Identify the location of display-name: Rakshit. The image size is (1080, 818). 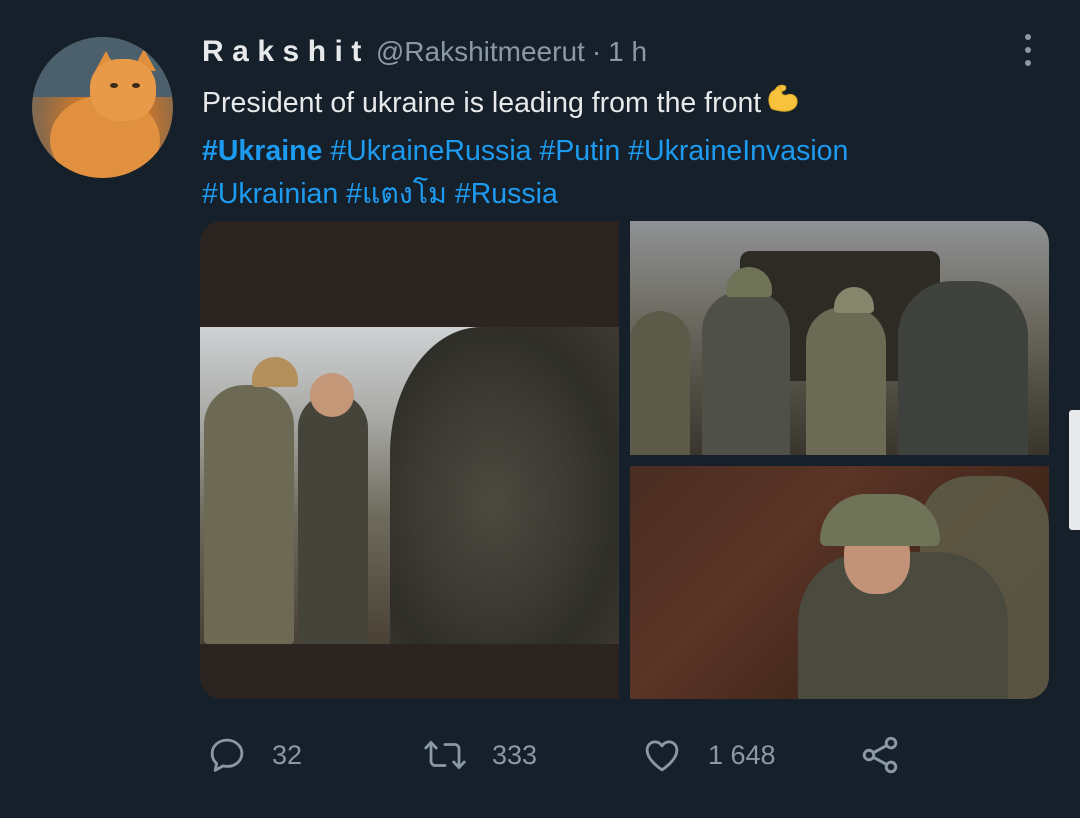
(286, 52).